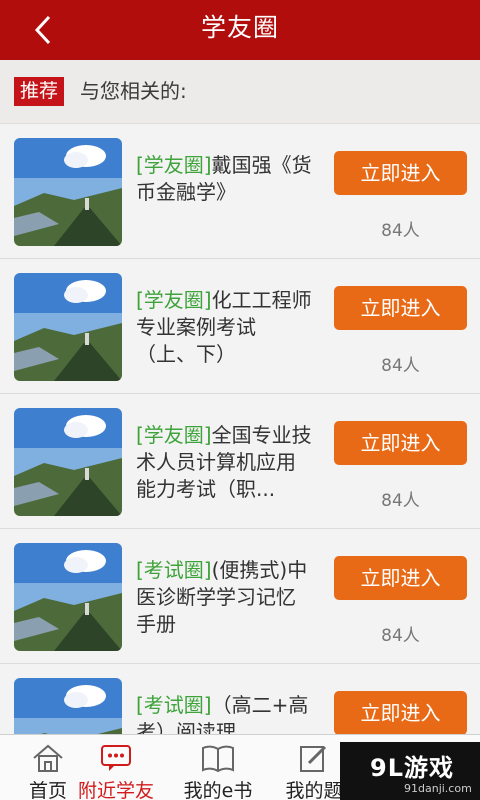 The height and width of the screenshot is (800, 480). I want to click on watermark-logo: 9L游戏, so click(412, 768).